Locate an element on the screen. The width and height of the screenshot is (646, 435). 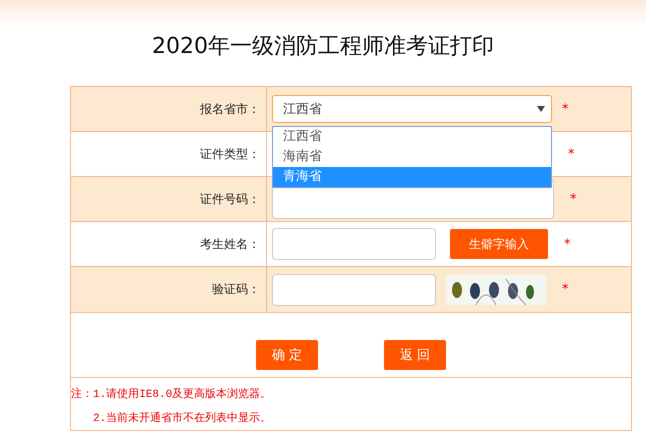
page-title: 2020年一级消防工程师准考证打印 is located at coordinates (323, 47).